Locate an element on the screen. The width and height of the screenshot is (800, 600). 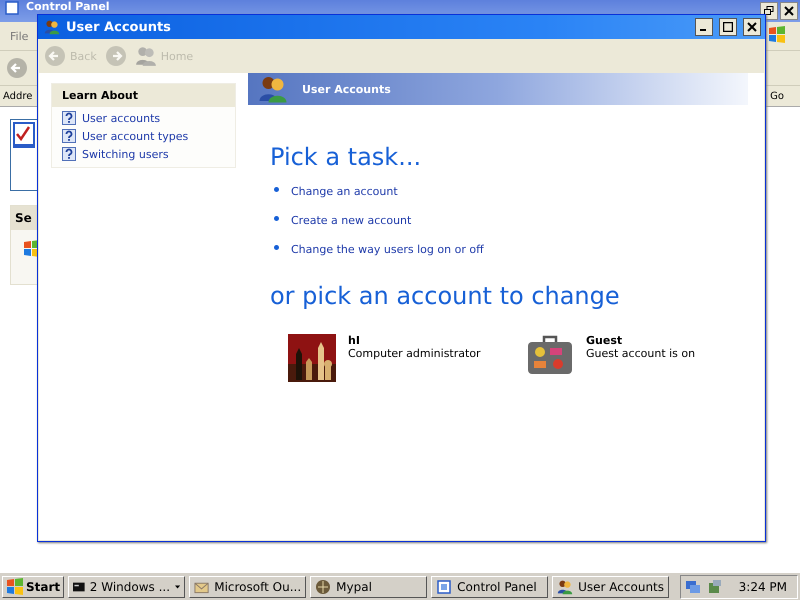
panel-heading: Learn About is located at coordinates (100, 95).